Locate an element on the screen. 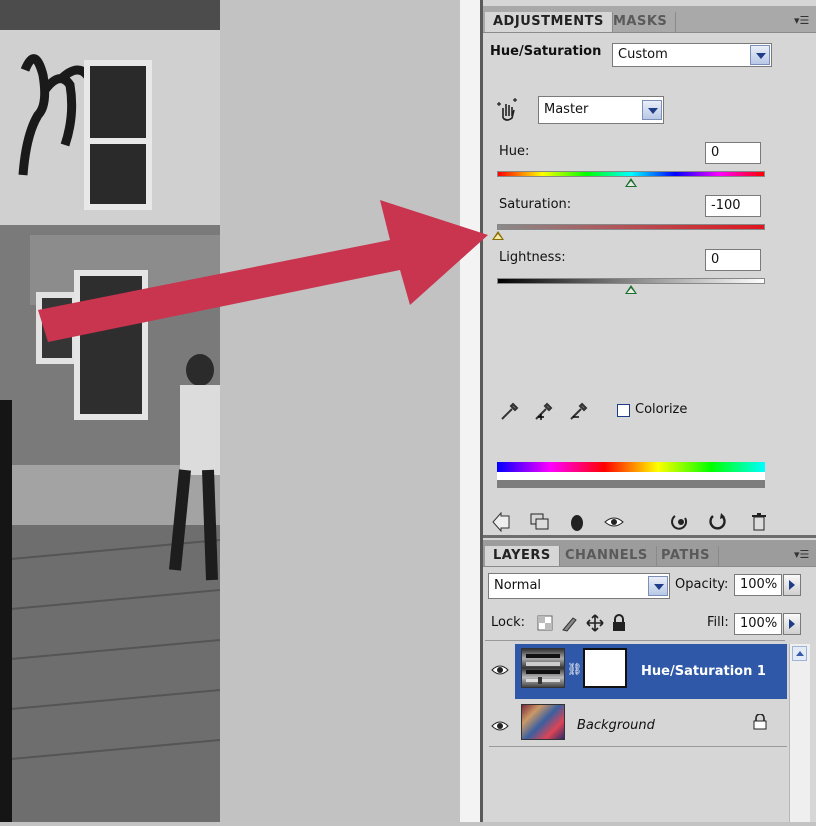  workspace-gap is located at coordinates (470, 411).